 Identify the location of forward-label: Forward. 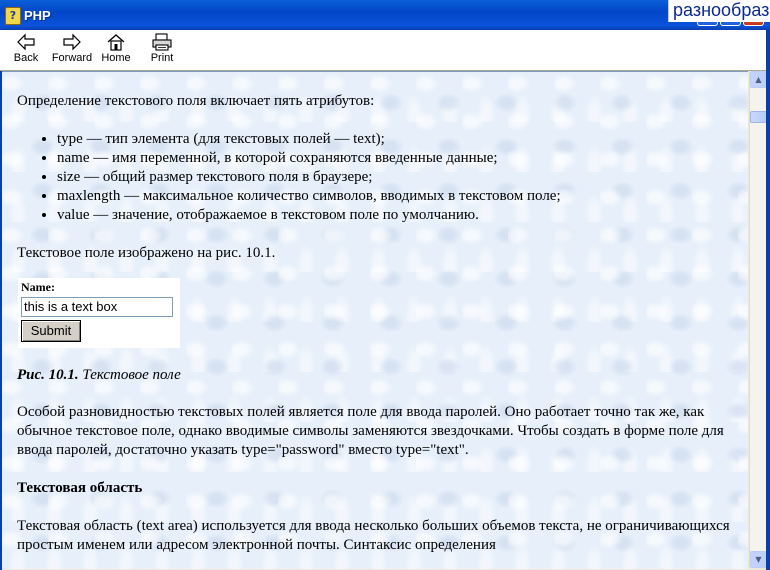
(72, 58).